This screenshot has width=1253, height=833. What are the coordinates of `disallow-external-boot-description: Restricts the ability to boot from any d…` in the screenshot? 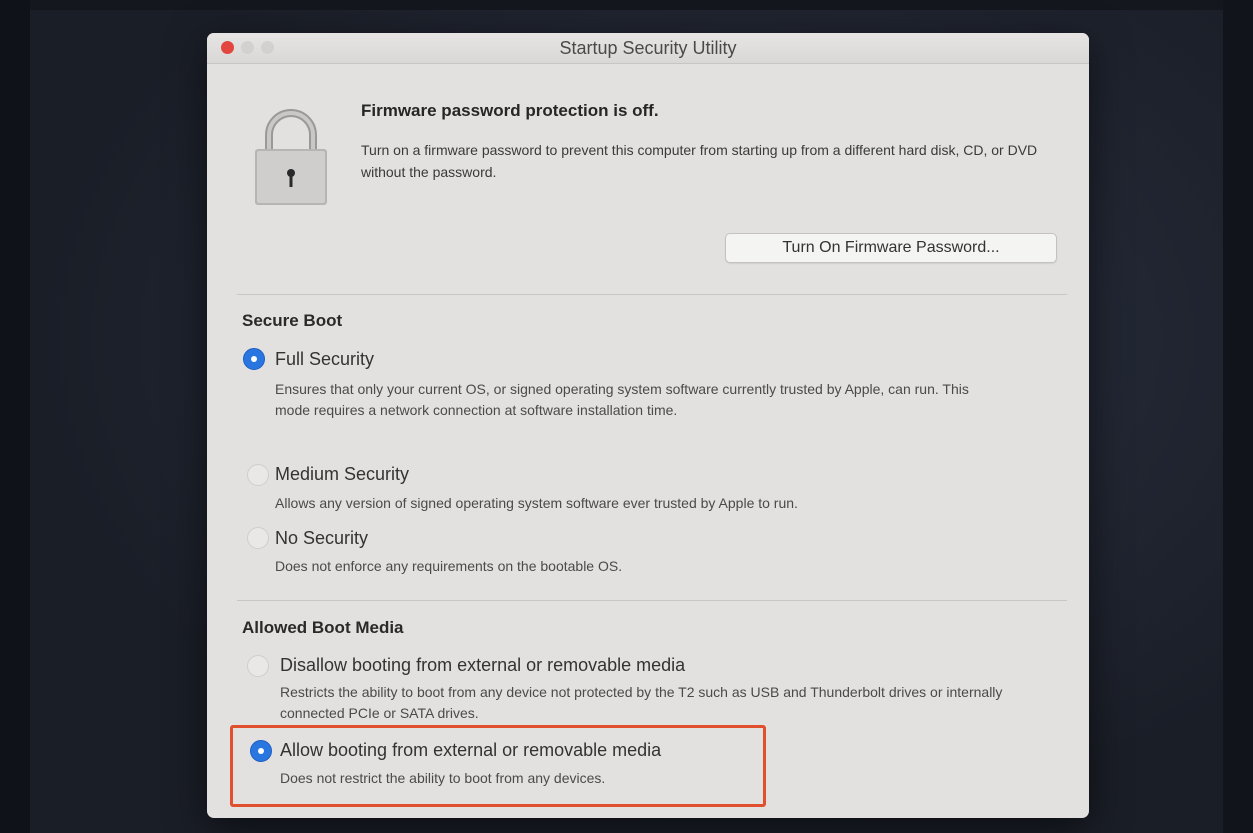 It's located at (641, 702).